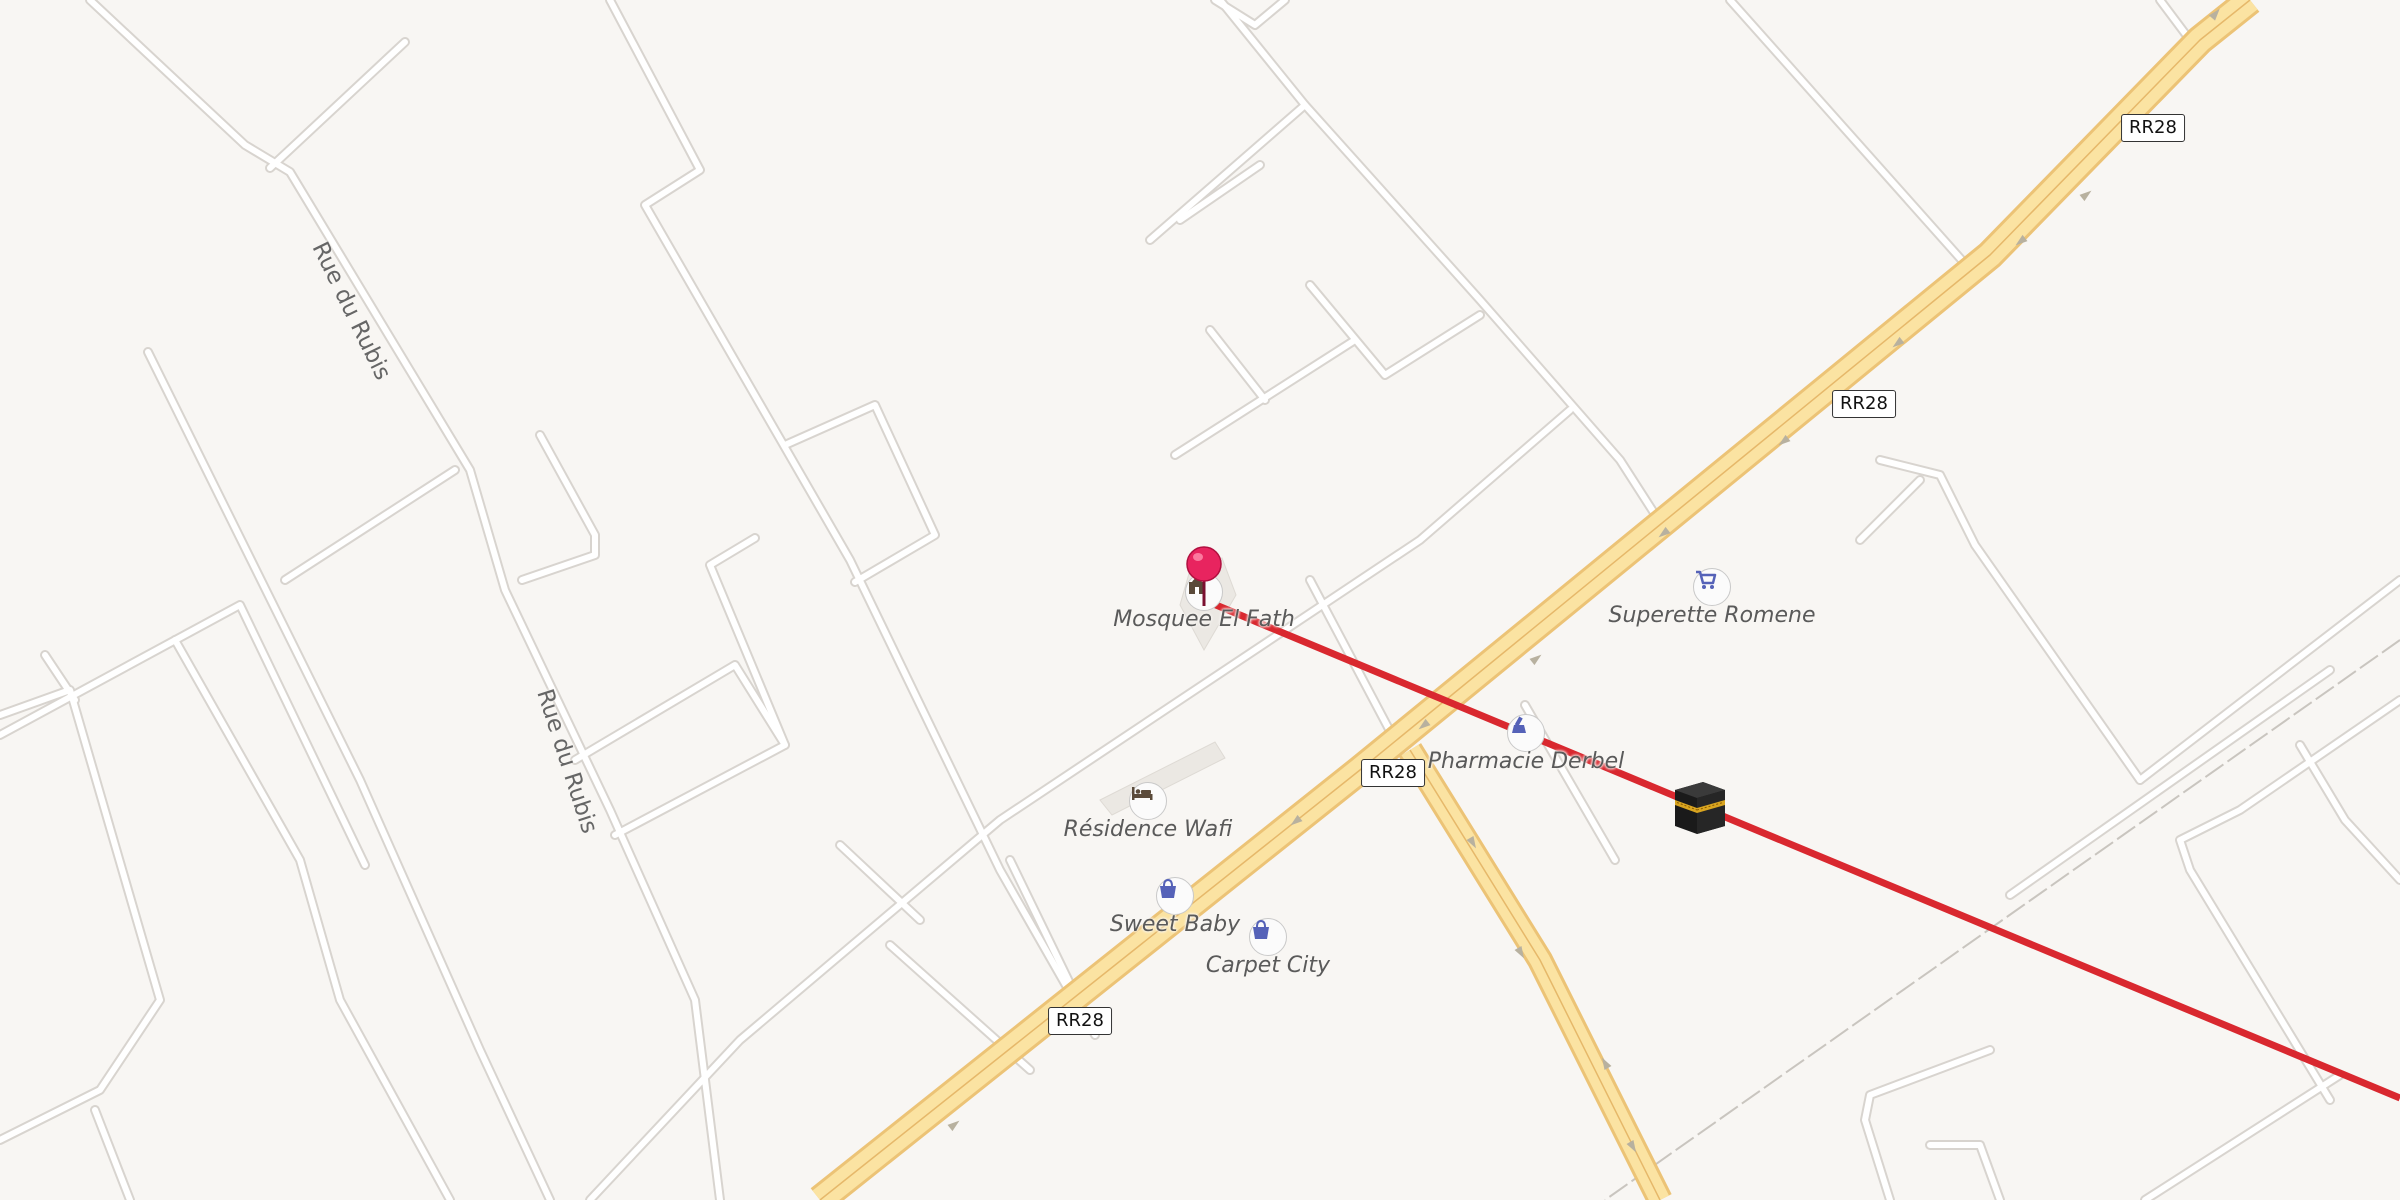  Describe the element at coordinates (1712, 587) in the screenshot. I see `shopping-cart-icon` at that location.